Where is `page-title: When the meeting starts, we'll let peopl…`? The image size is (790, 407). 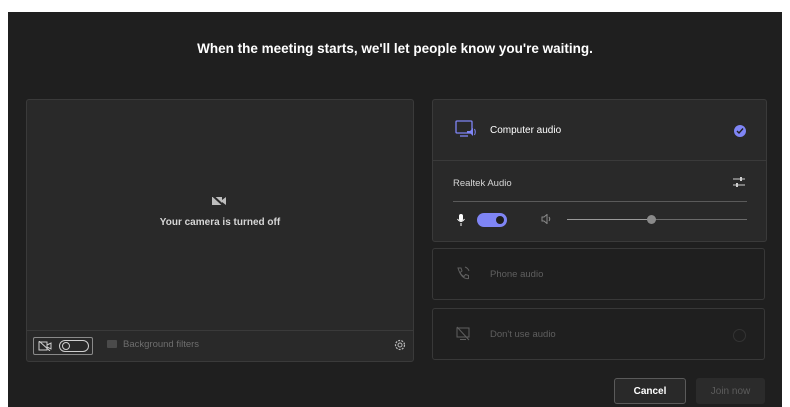 page-title: When the meeting starts, we'll let peopl… is located at coordinates (395, 48).